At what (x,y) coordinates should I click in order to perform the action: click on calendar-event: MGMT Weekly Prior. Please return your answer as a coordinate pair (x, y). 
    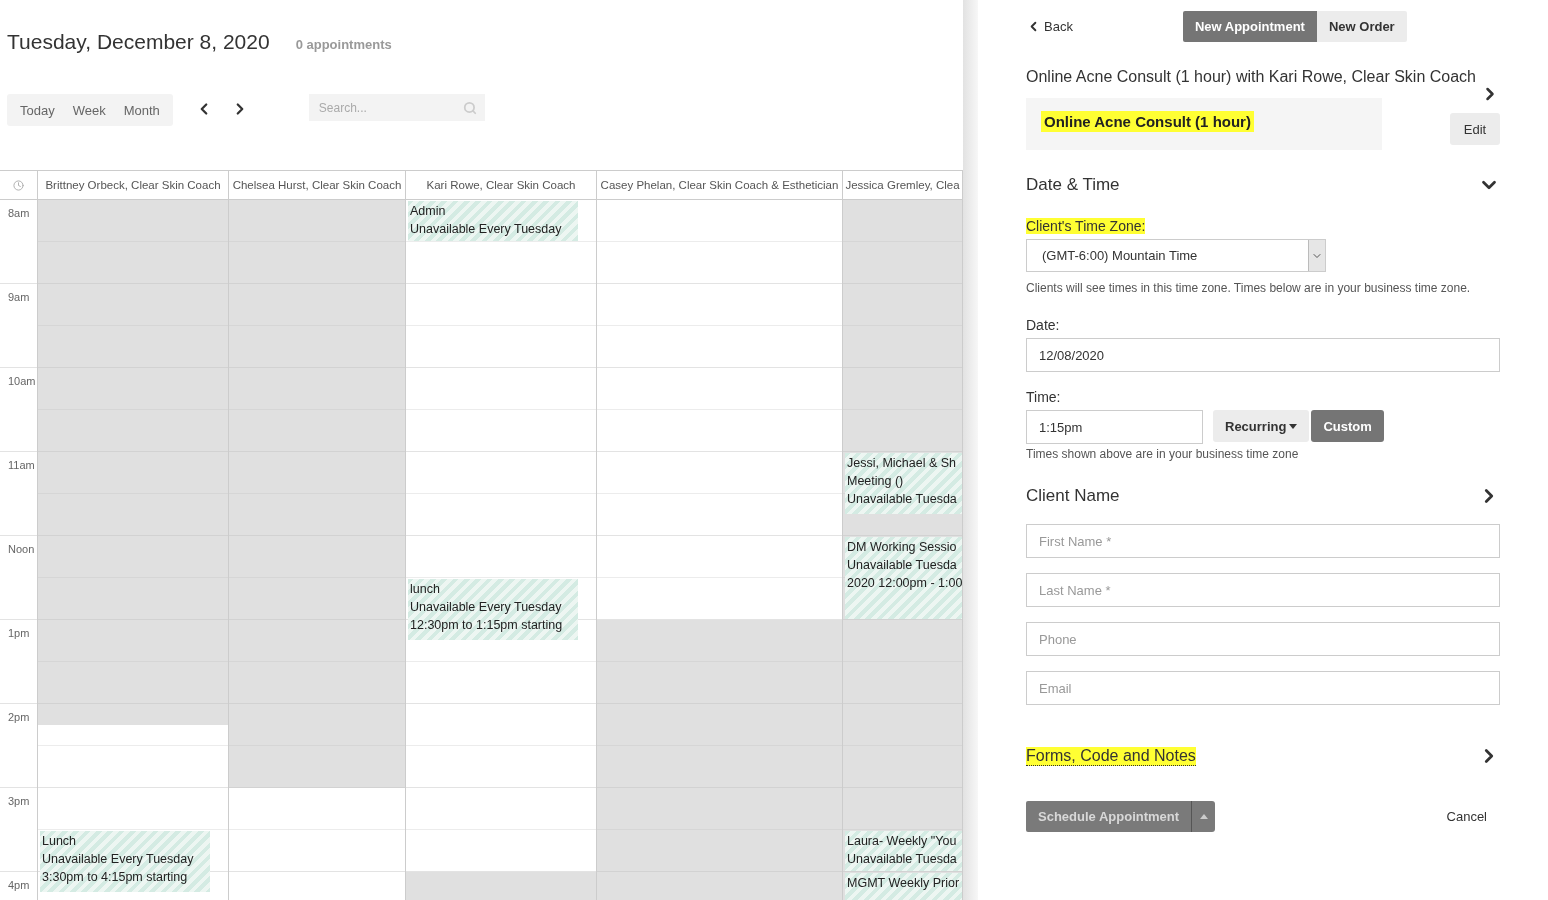
    Looking at the image, I should click on (903, 886).